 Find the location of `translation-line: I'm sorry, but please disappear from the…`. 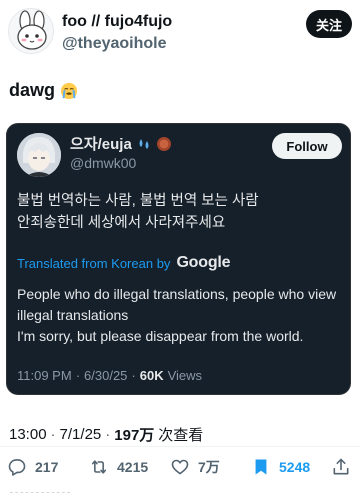

translation-line: I'm sorry, but please disappear from the… is located at coordinates (160, 336).